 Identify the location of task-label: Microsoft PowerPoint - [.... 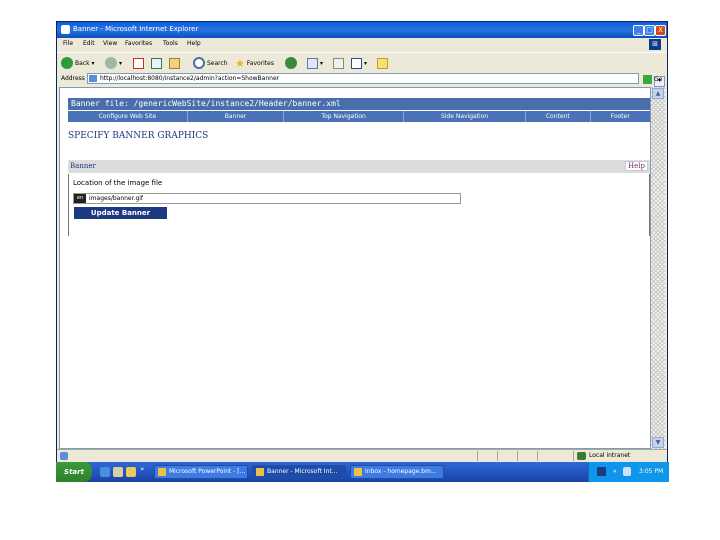
(207, 471).